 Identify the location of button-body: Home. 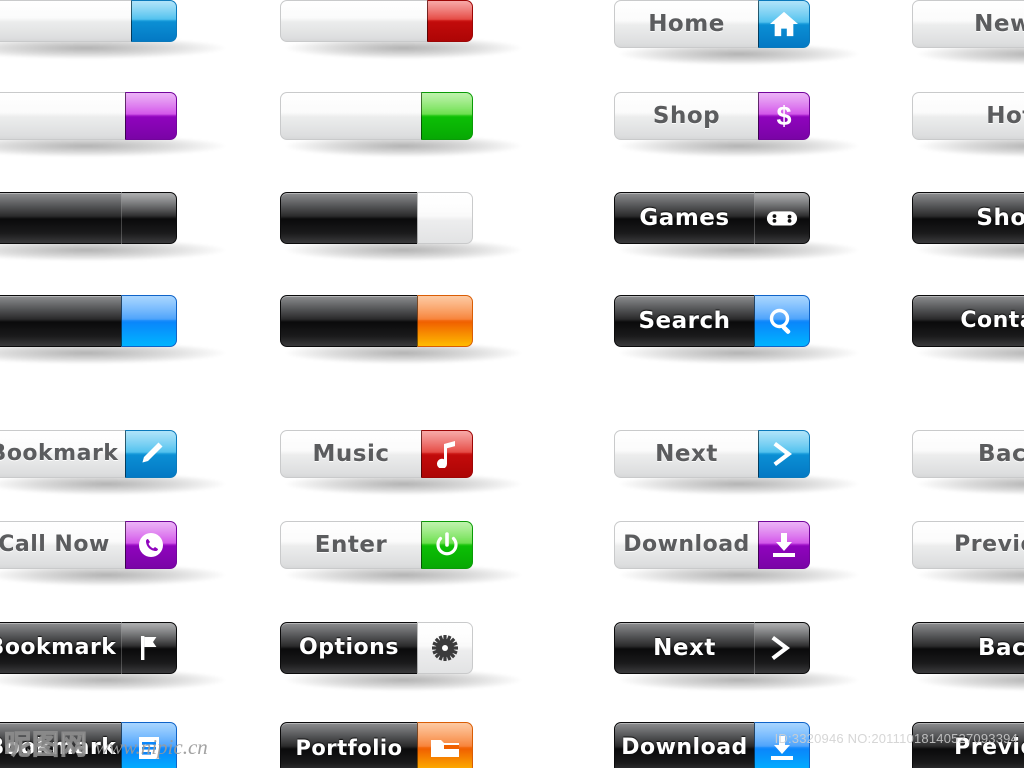
(686, 24).